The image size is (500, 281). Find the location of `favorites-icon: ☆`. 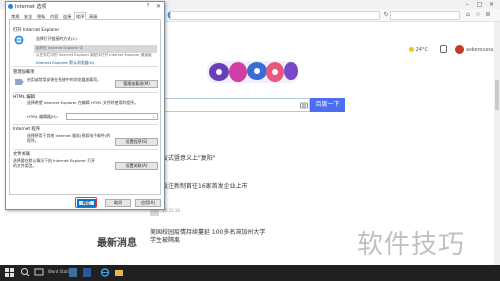

favorites-icon: ☆ is located at coordinates (478, 15).